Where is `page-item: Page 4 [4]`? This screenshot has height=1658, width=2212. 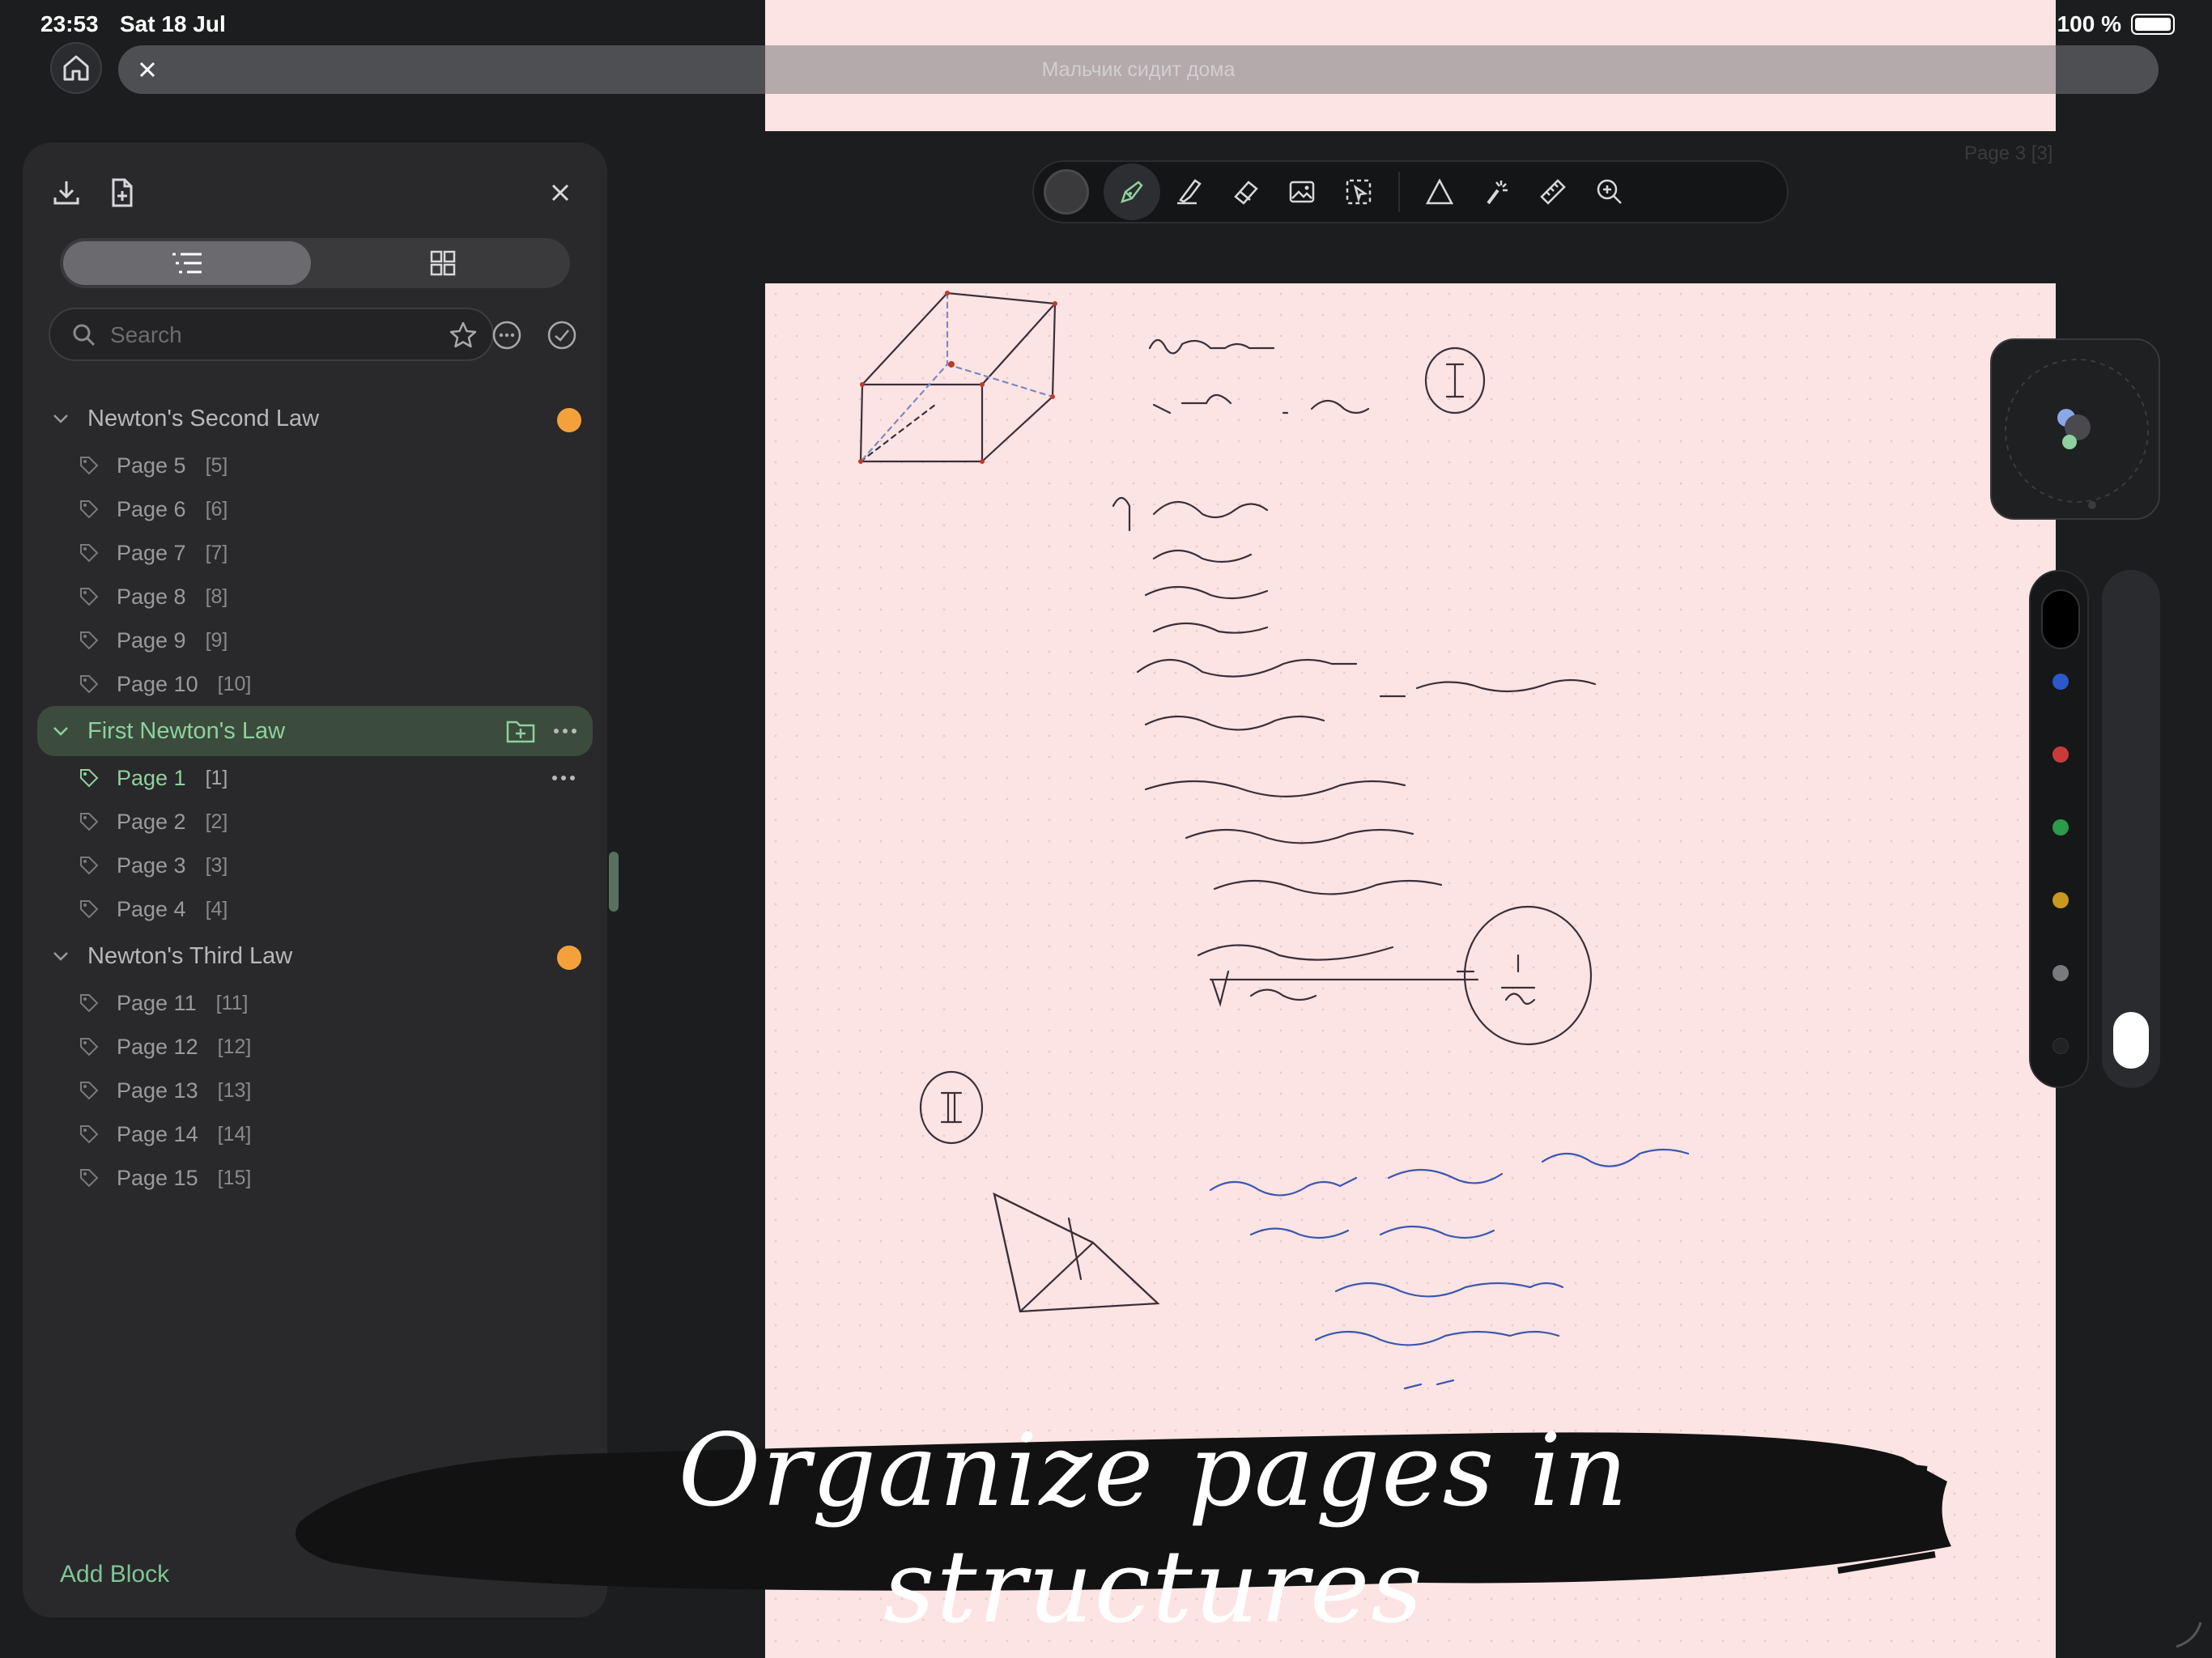
page-item: Page 4 [4] is located at coordinates (315, 909).